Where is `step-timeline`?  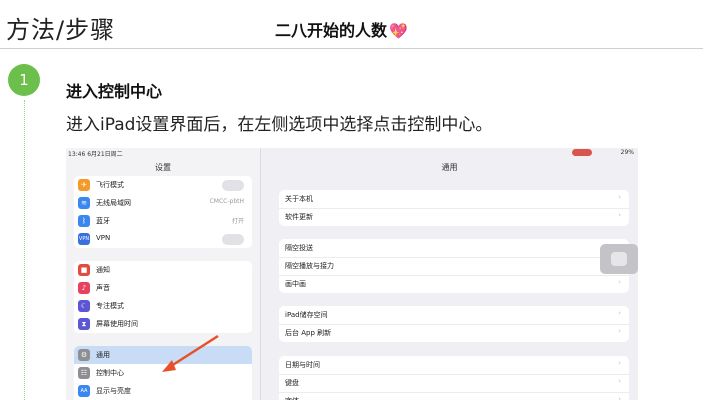
step-timeline is located at coordinates (24, 250).